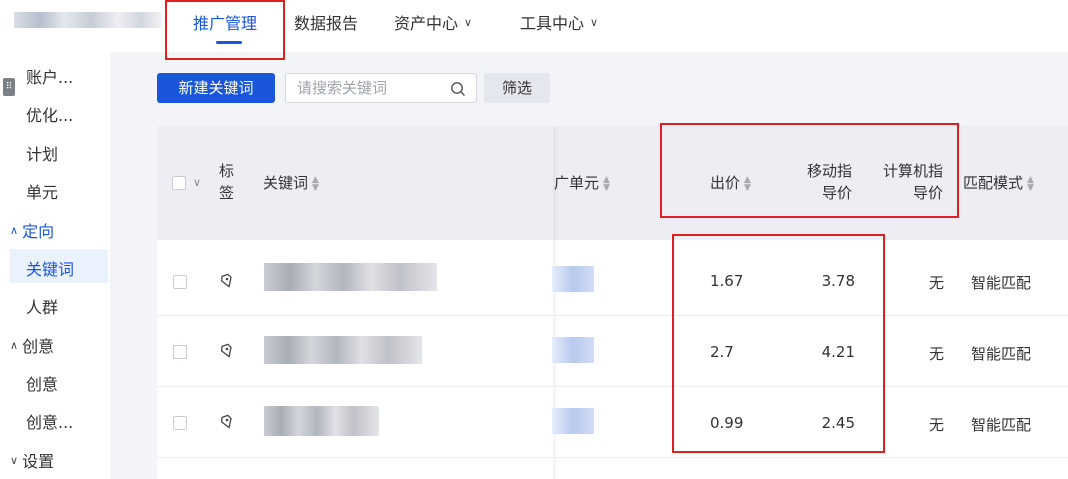  What do you see at coordinates (722, 352) in the screenshot?
I see `bid-value: 2.7` at bounding box center [722, 352].